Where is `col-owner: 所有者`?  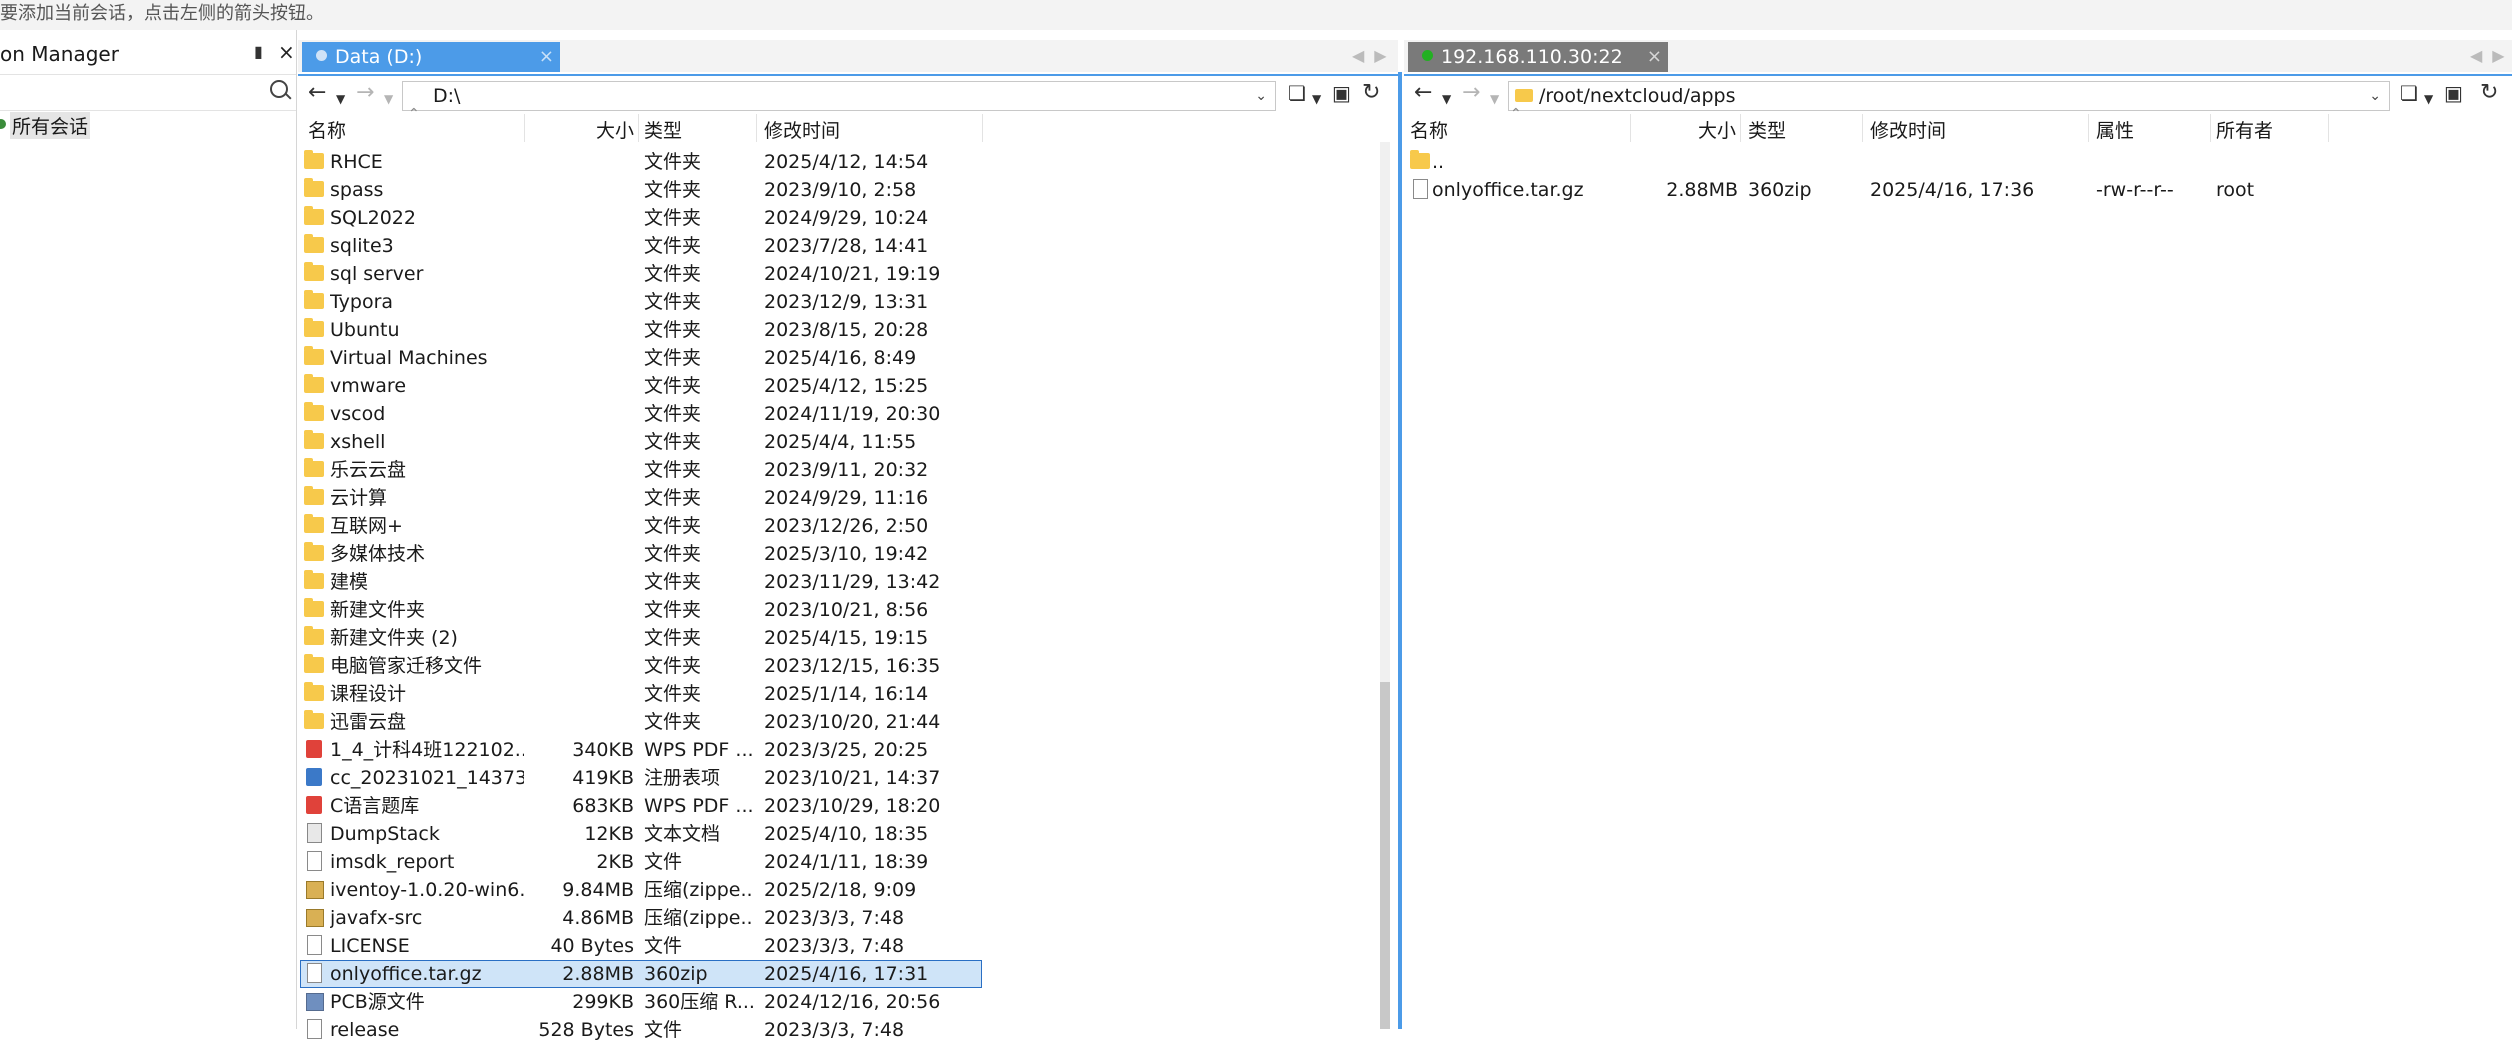
col-owner: 所有者 is located at coordinates (2244, 129).